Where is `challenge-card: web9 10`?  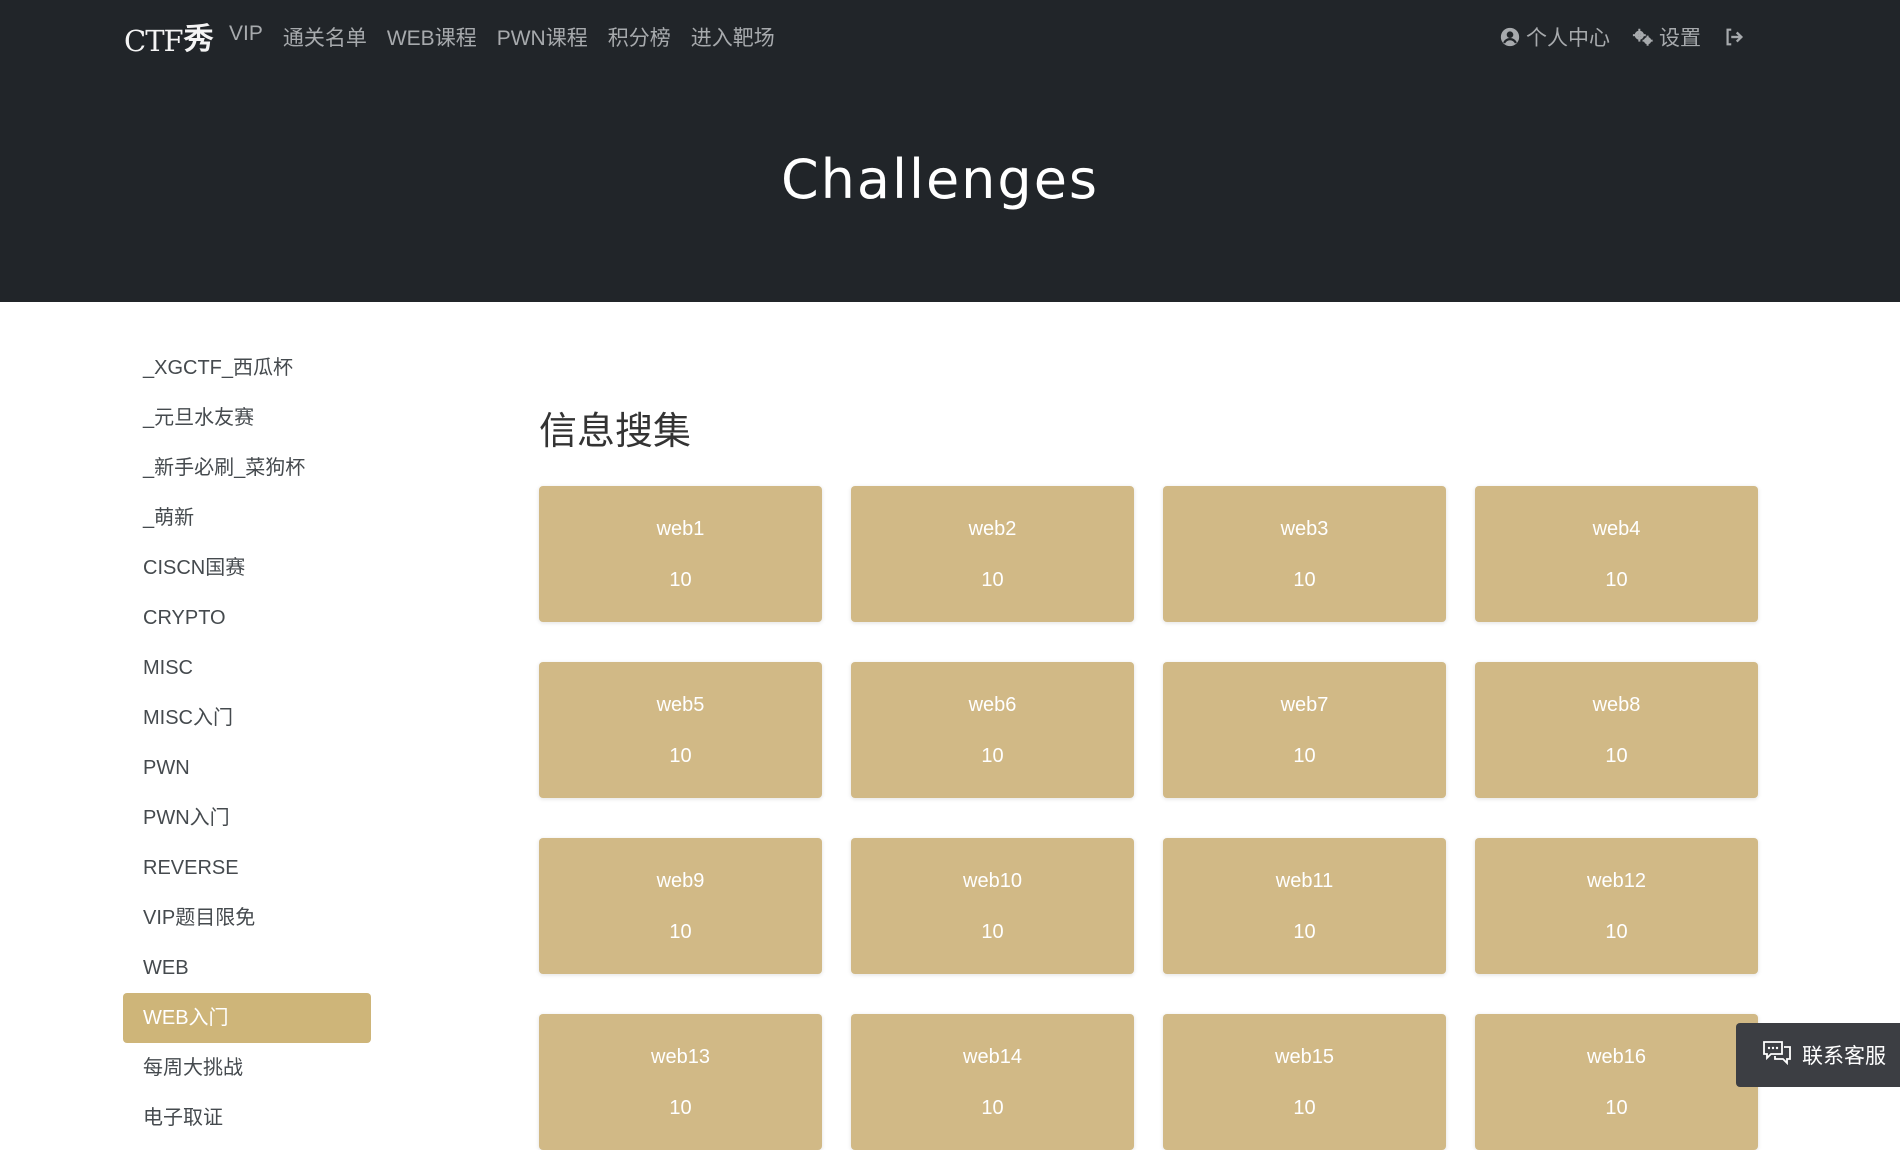
challenge-card: web9 10 is located at coordinates (680, 906).